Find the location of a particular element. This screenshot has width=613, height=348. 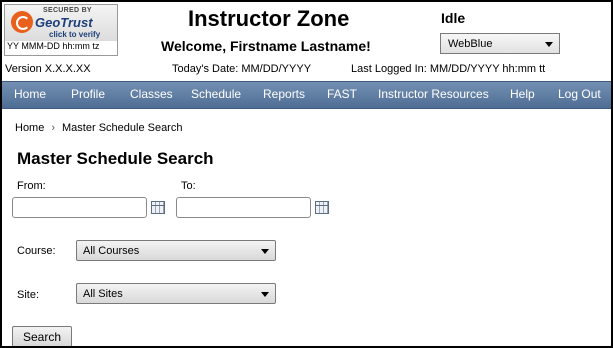

site-select: All Sites is located at coordinates (176, 293).